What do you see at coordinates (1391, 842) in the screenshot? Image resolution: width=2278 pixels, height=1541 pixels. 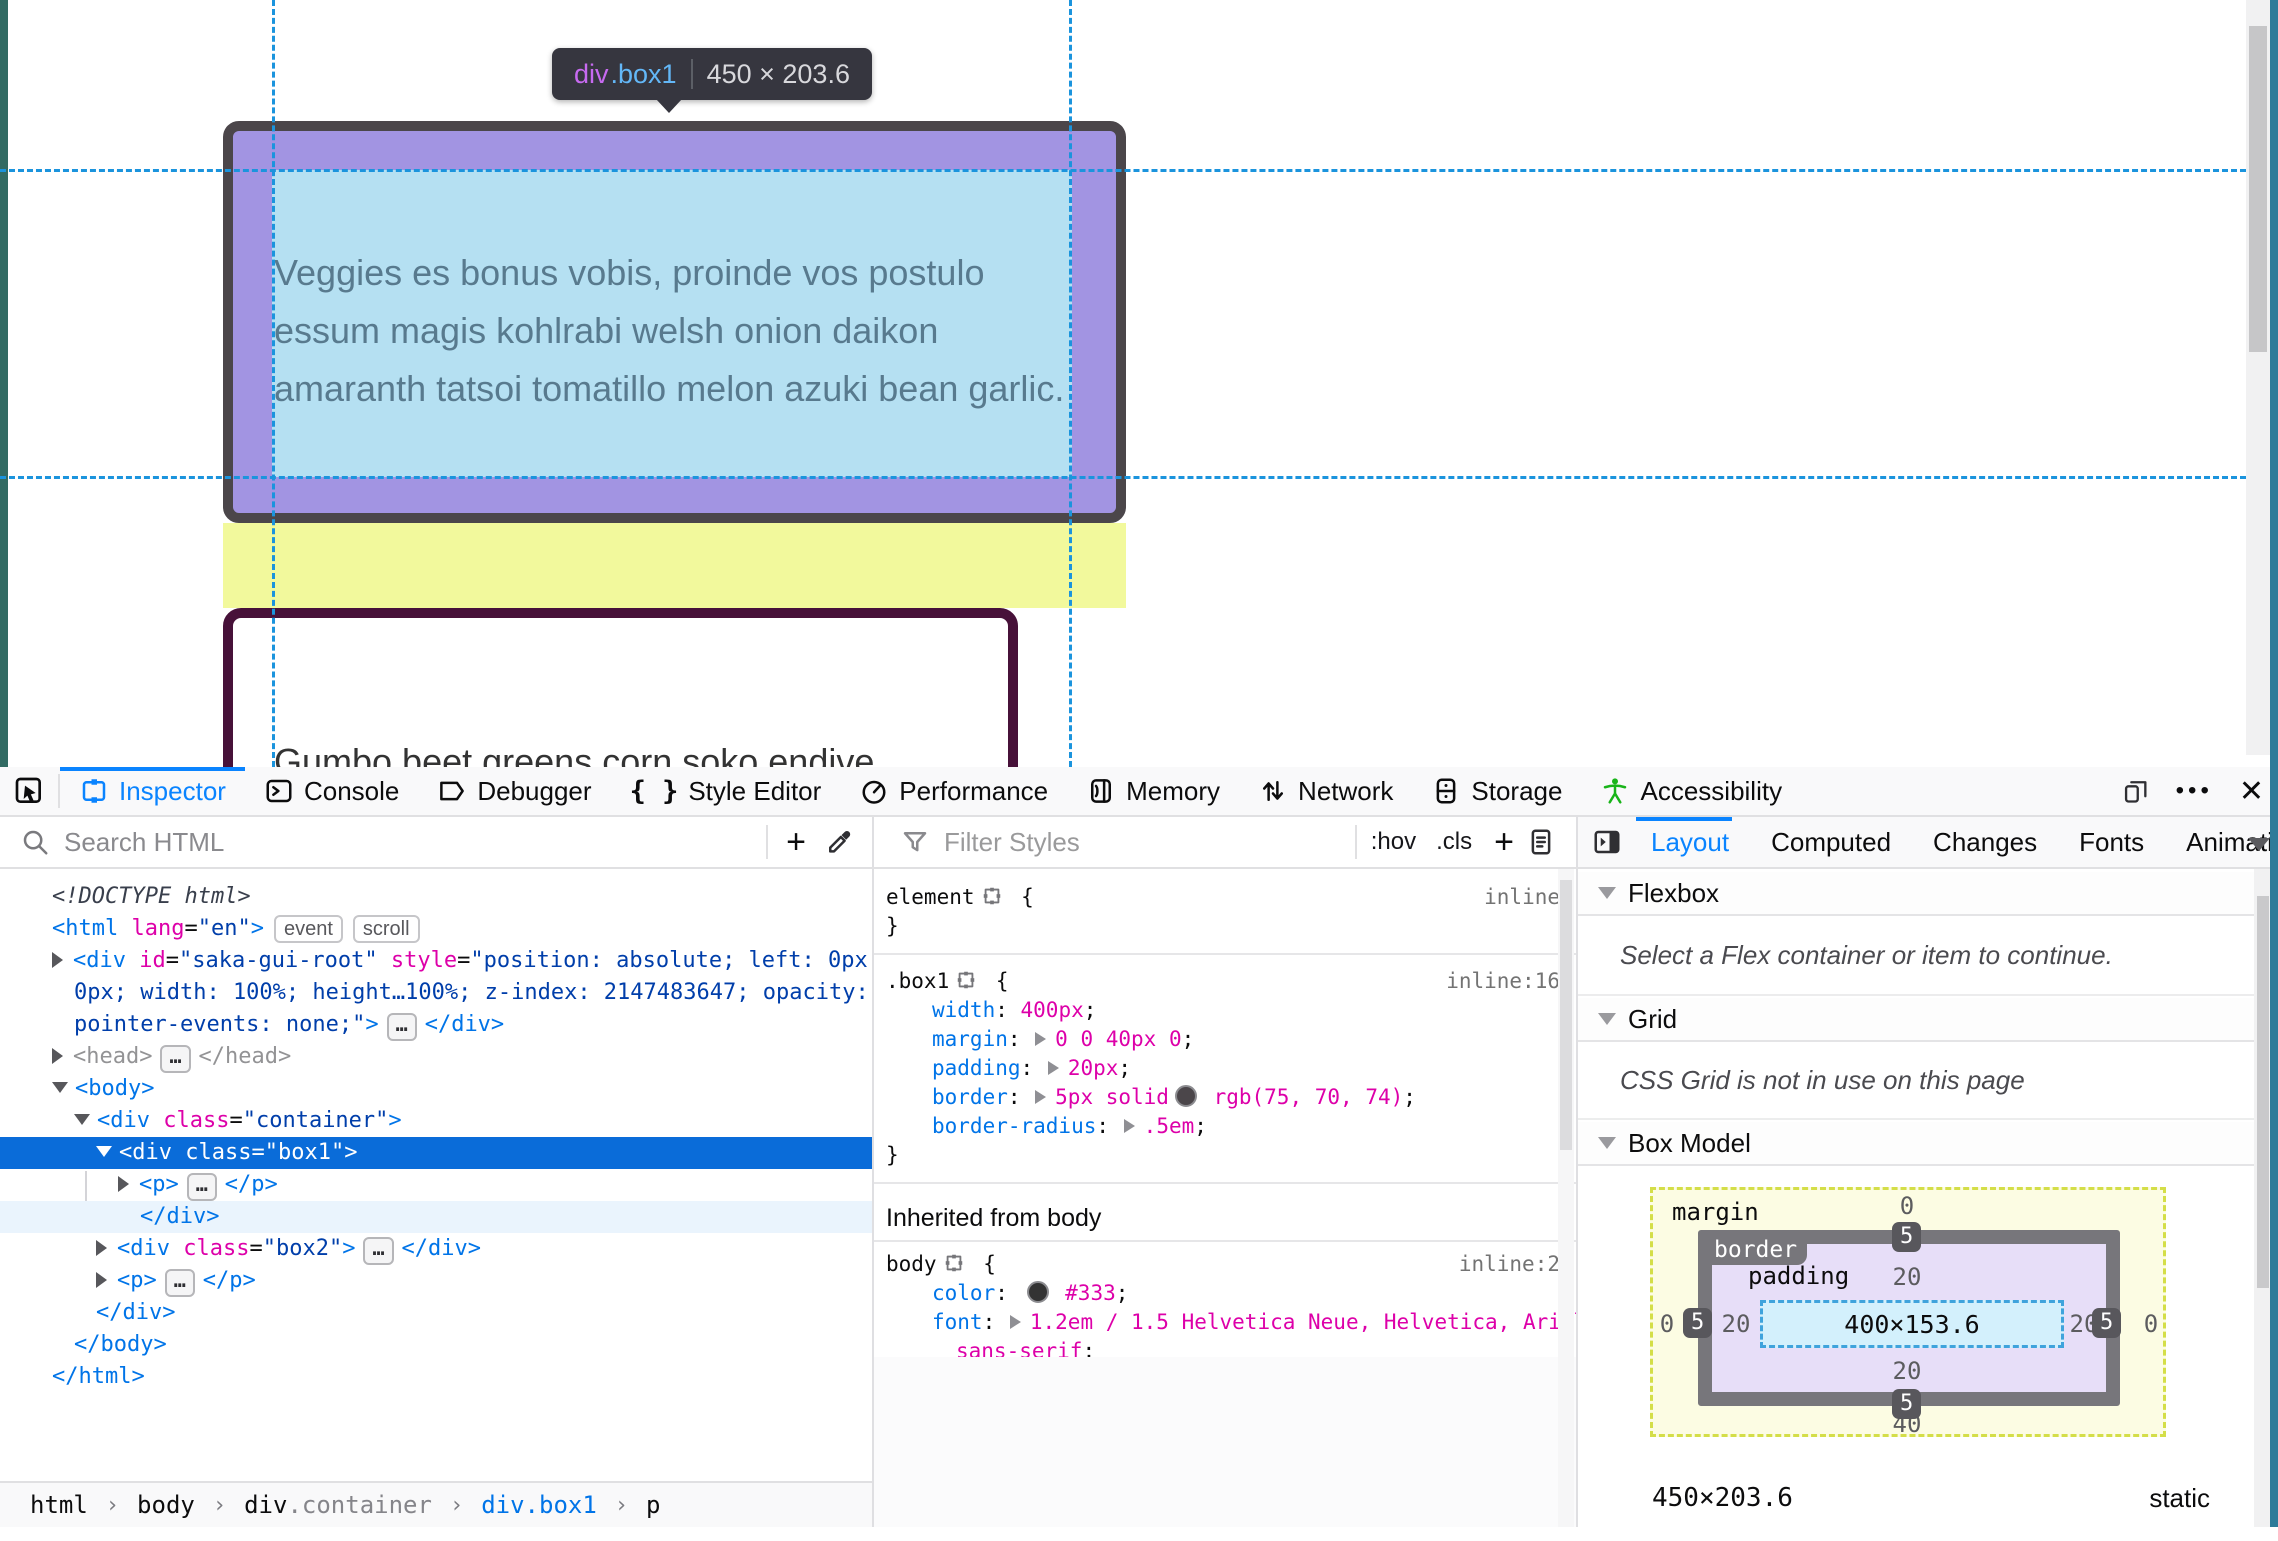 I see `pseudo-class-toggle: :hov` at bounding box center [1391, 842].